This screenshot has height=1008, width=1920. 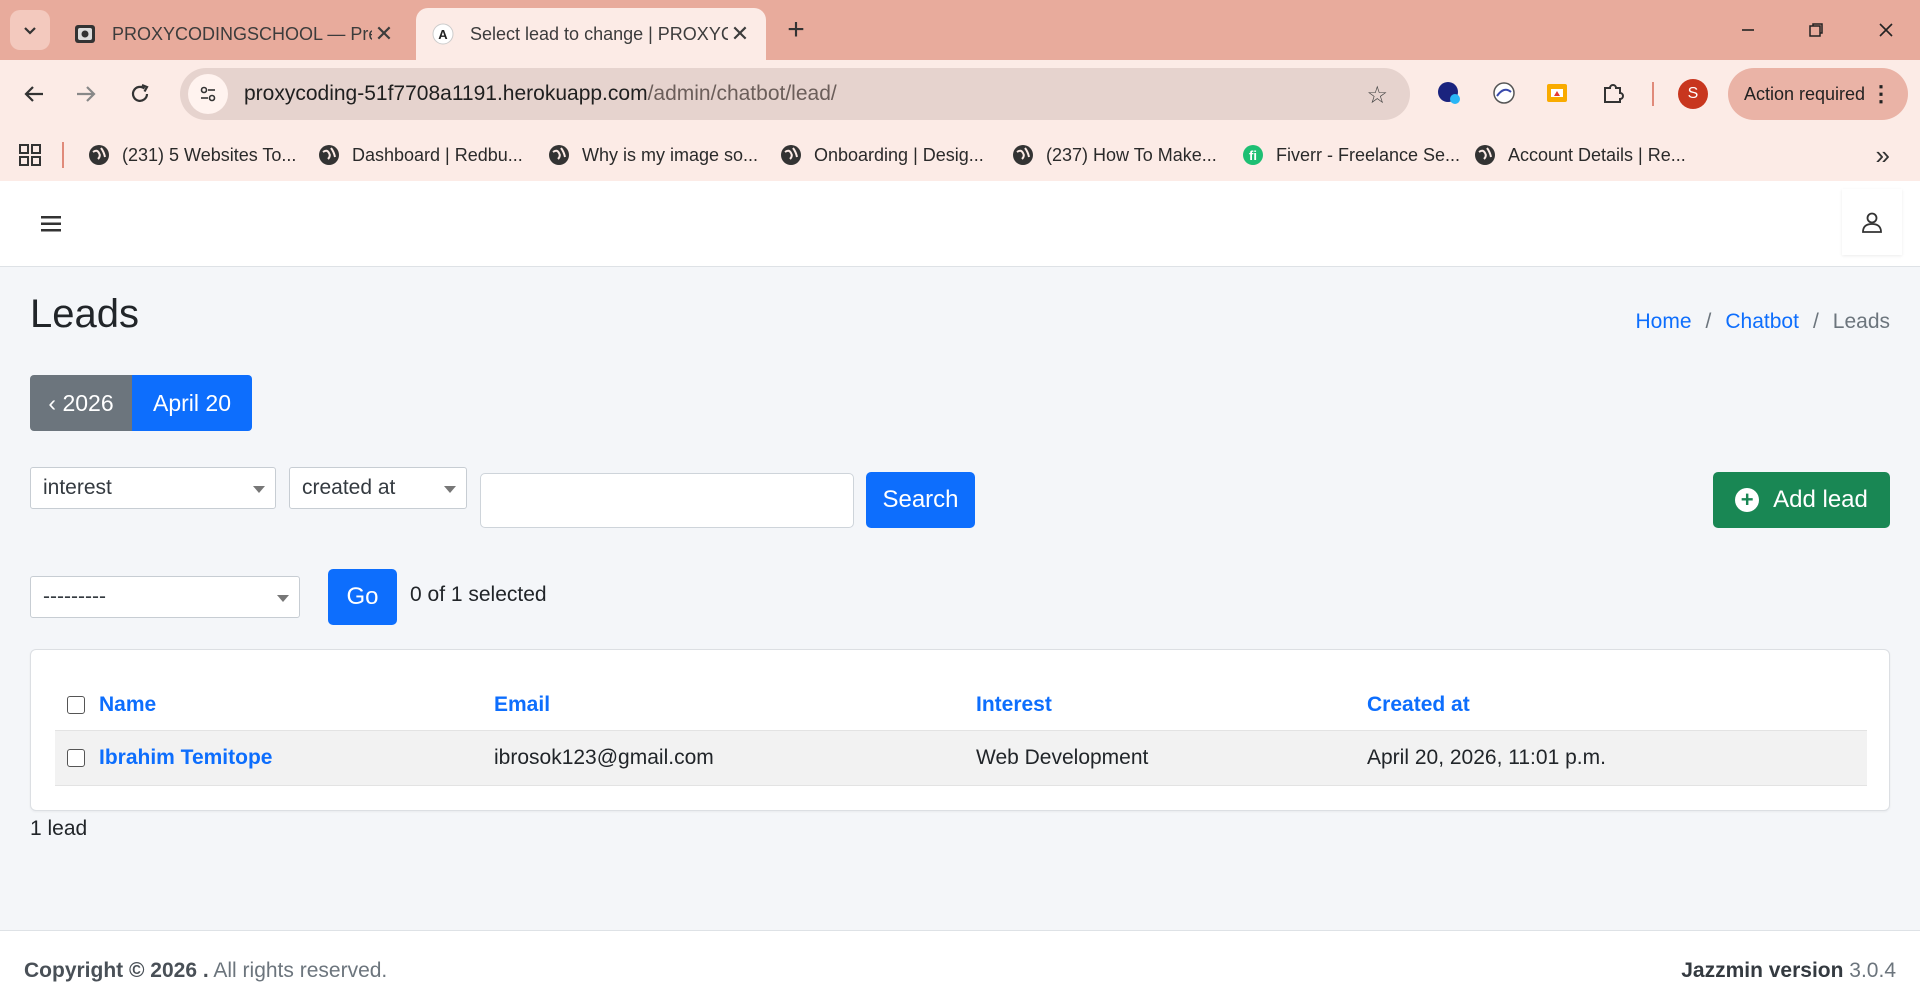 I want to click on url-path: /admin/chatbot/lead/, so click(x=742, y=93).